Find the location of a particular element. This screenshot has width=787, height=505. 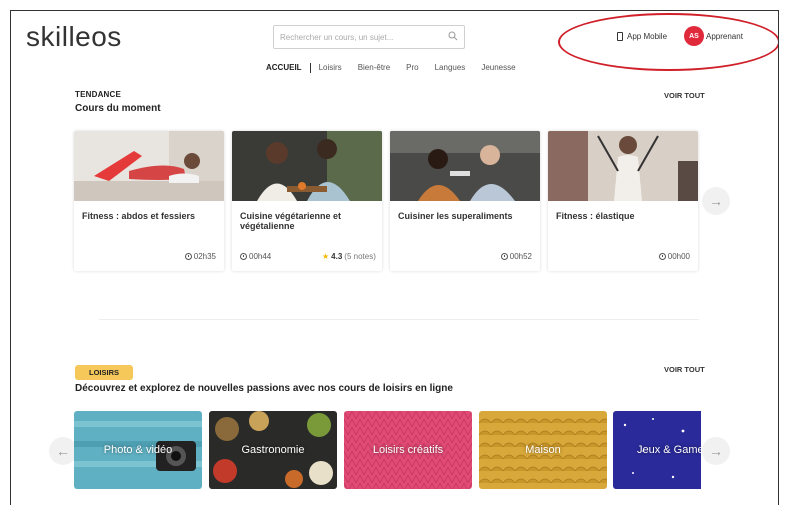

category-badge: LOISIRS is located at coordinates (104, 372).